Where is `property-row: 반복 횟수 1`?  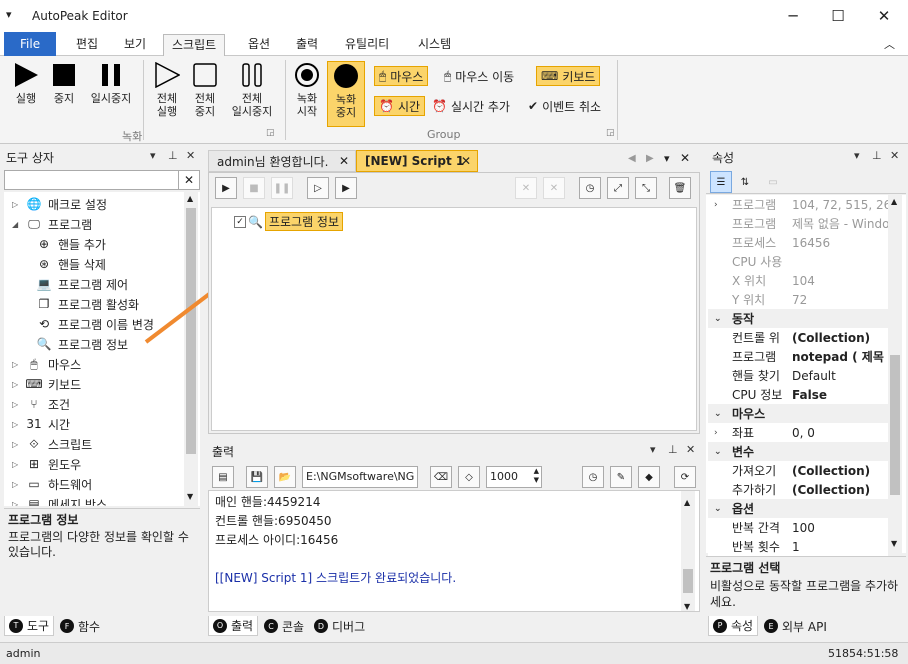 property-row: 반복 횟수 1 is located at coordinates (798, 546).